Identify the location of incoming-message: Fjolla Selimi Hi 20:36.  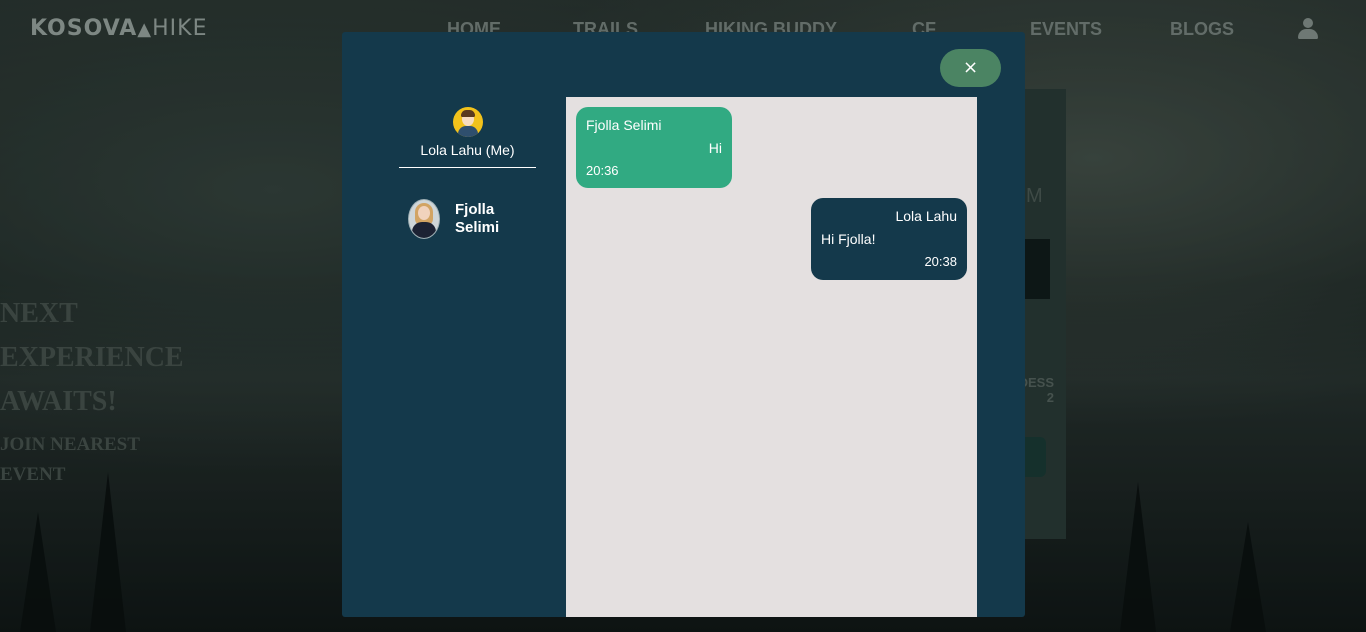
(654, 147).